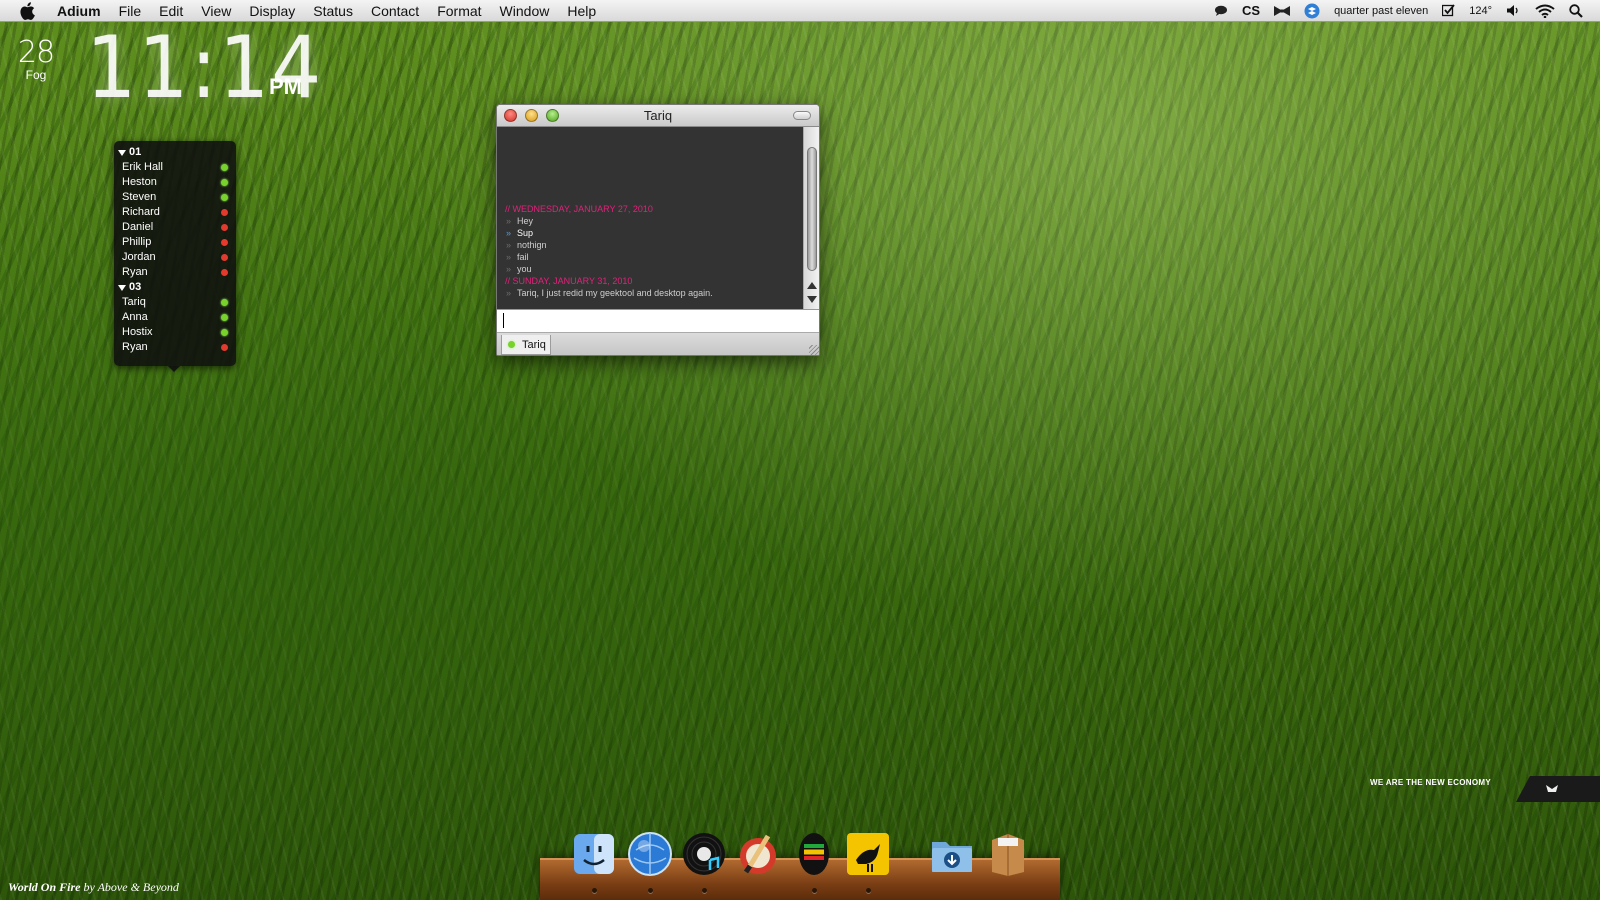 This screenshot has height=900, width=1600. What do you see at coordinates (175, 302) in the screenshot?
I see `contact-row: Tariq` at bounding box center [175, 302].